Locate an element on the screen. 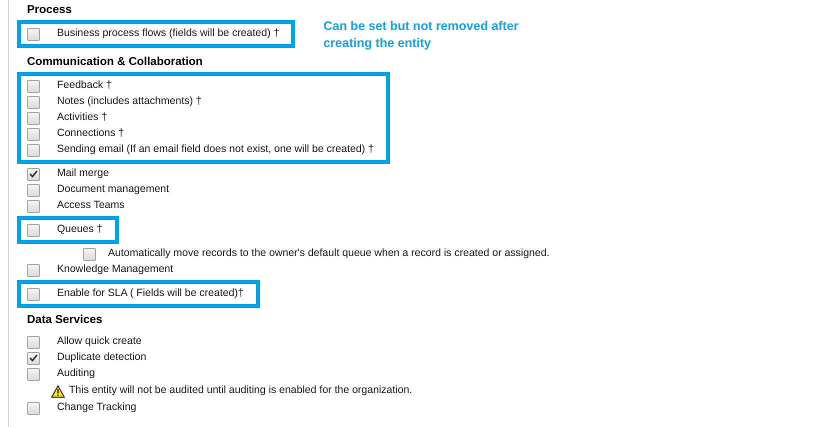 This screenshot has height=427, width=827. section-title: Process is located at coordinates (50, 10).